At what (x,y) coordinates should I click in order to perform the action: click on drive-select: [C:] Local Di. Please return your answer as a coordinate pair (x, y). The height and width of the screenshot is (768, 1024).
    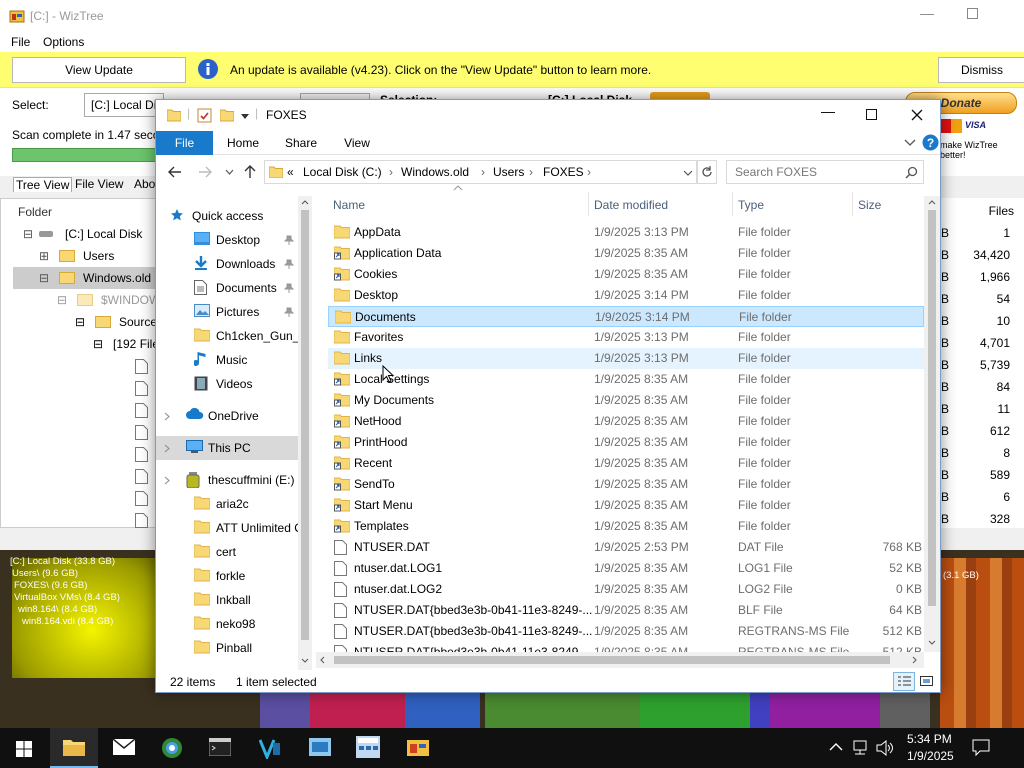
    Looking at the image, I should click on (124, 105).